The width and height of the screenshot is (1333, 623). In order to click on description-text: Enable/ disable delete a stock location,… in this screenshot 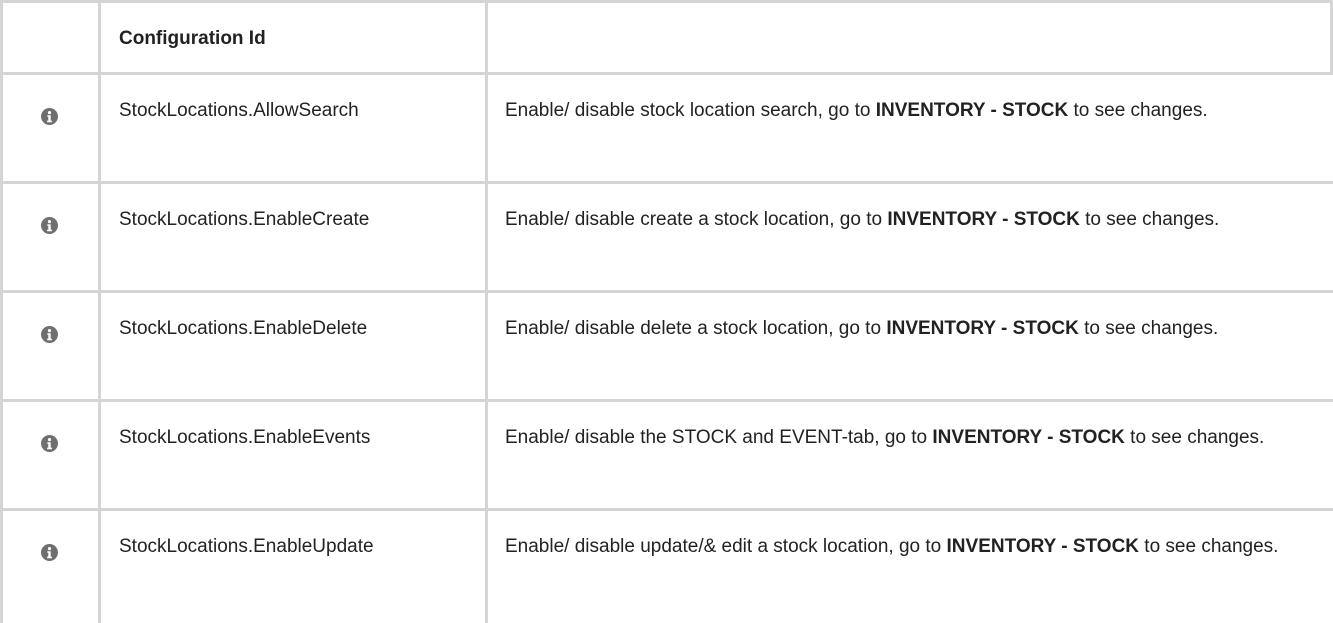, I will do `click(696, 328)`.